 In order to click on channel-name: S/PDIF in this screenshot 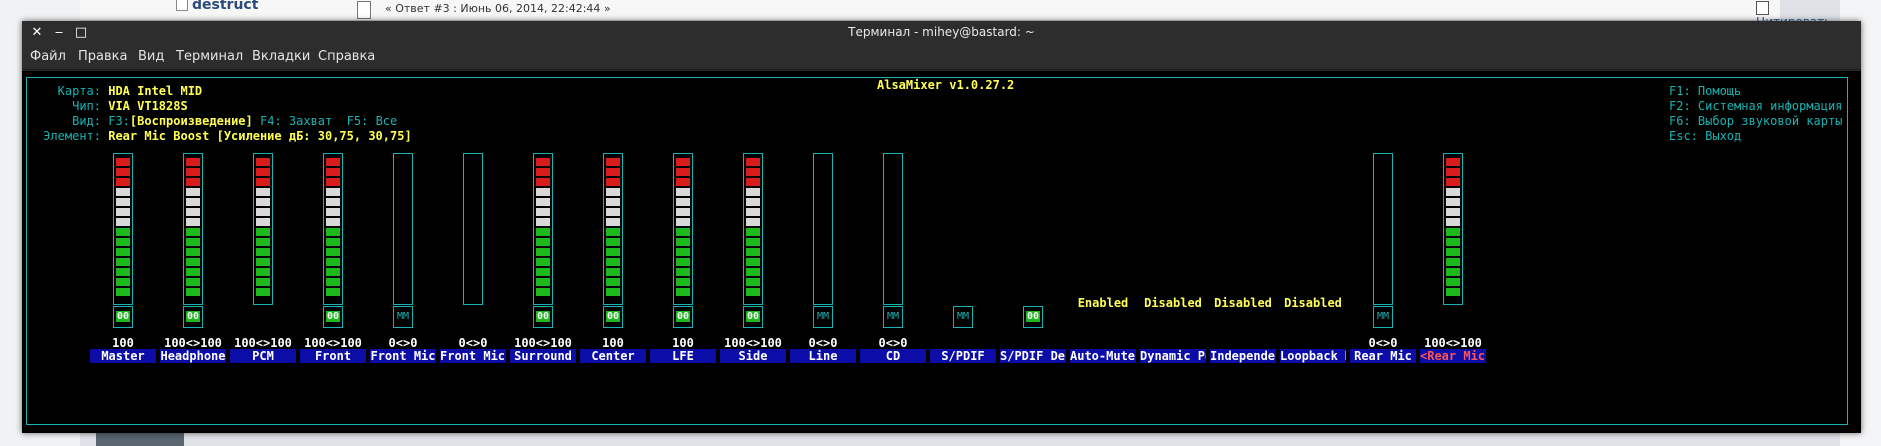, I will do `click(963, 356)`.